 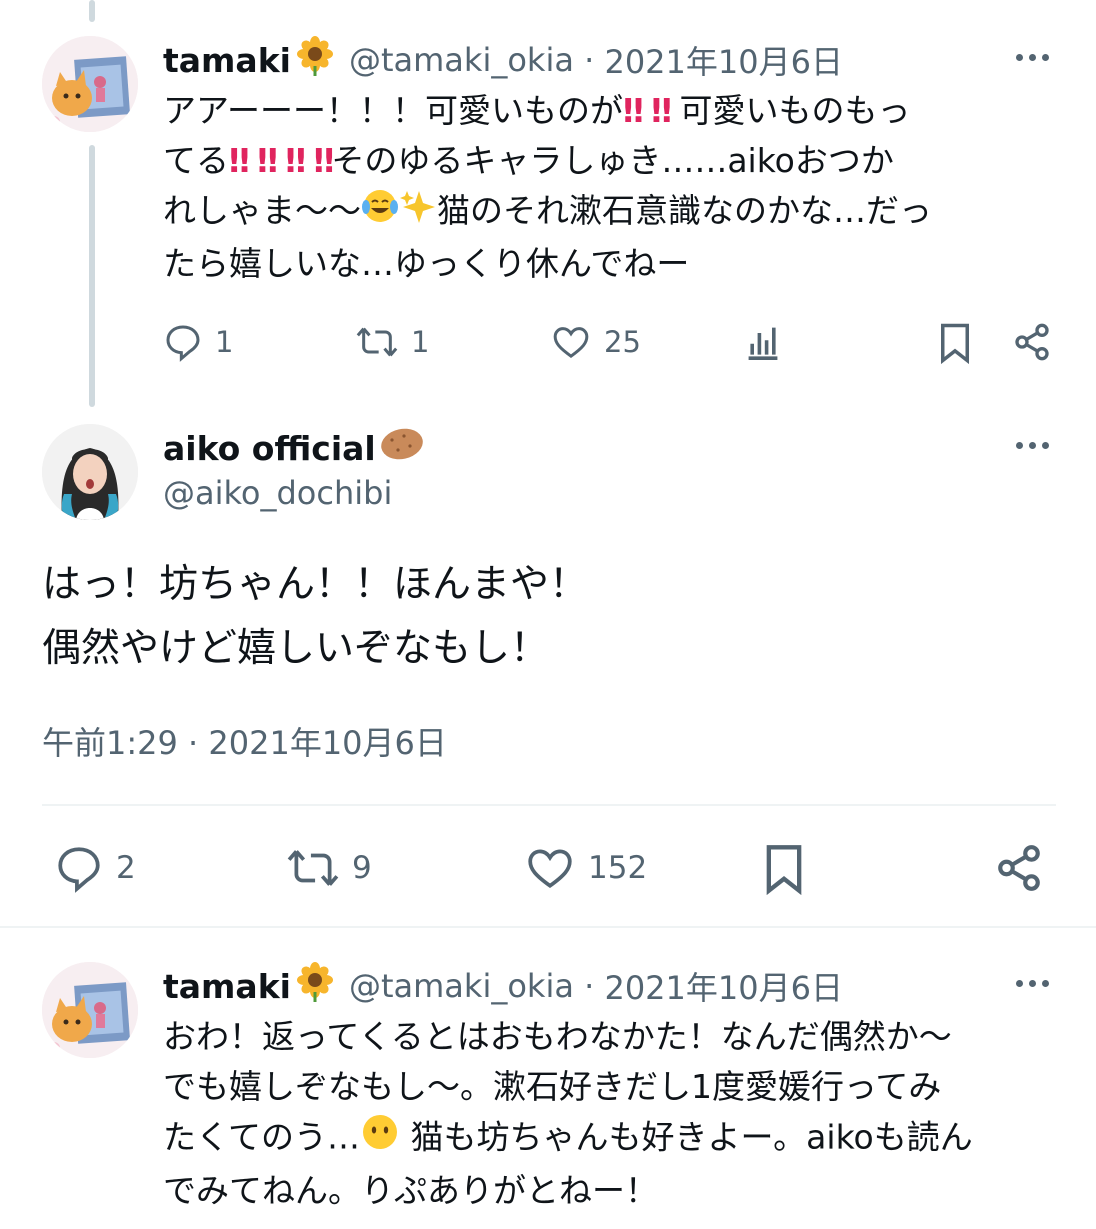 I want to click on retweet-button: 9, so click(x=329, y=868).